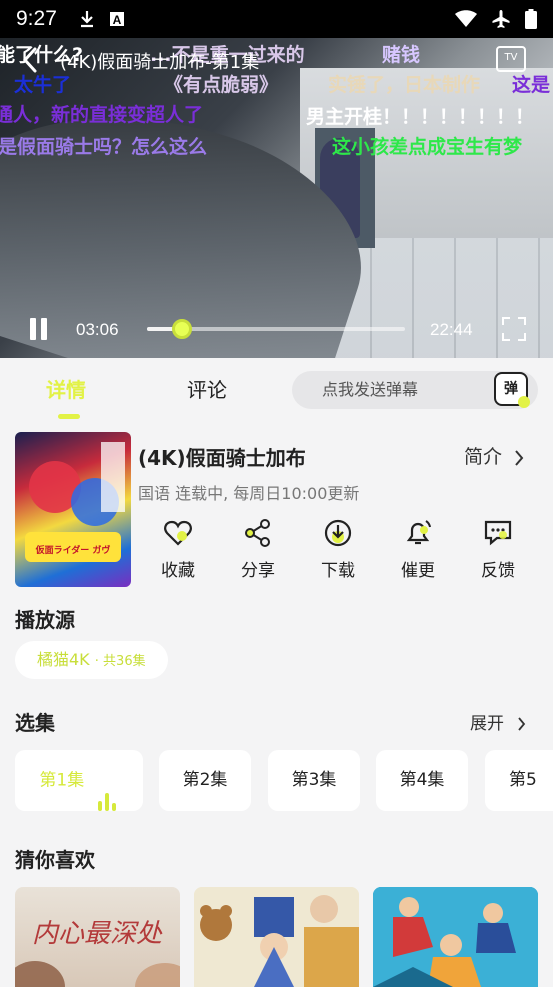 The height and width of the screenshot is (987, 553). What do you see at coordinates (498, 533) in the screenshot?
I see `feedback-icon` at bounding box center [498, 533].